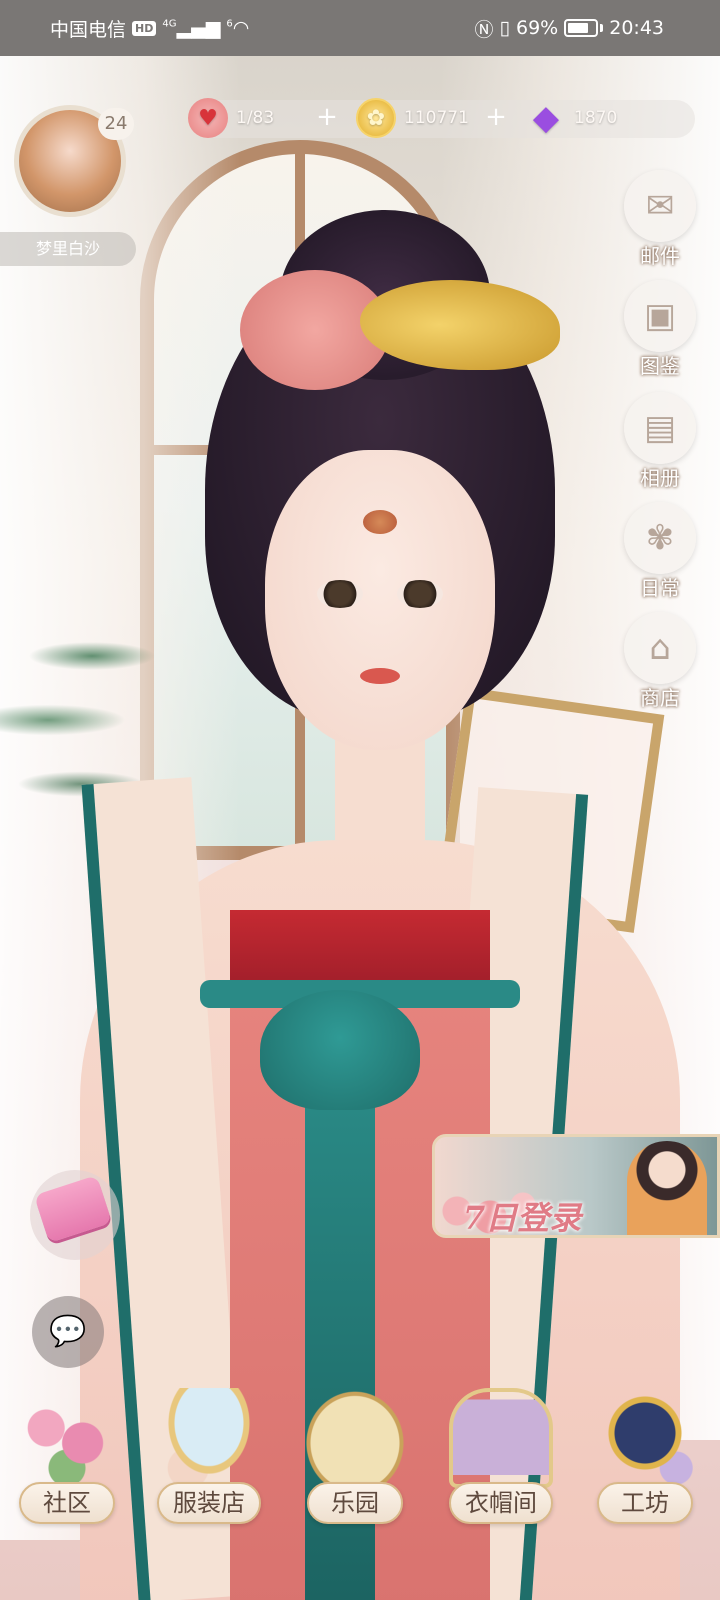 The height and width of the screenshot is (1600, 720). Describe the element at coordinates (360, 28) in the screenshot. I see `status-bar: 中国电信 HD 4G▂▄▆ 6◠ Ⓝ ▯ 69% 20:43` at that location.